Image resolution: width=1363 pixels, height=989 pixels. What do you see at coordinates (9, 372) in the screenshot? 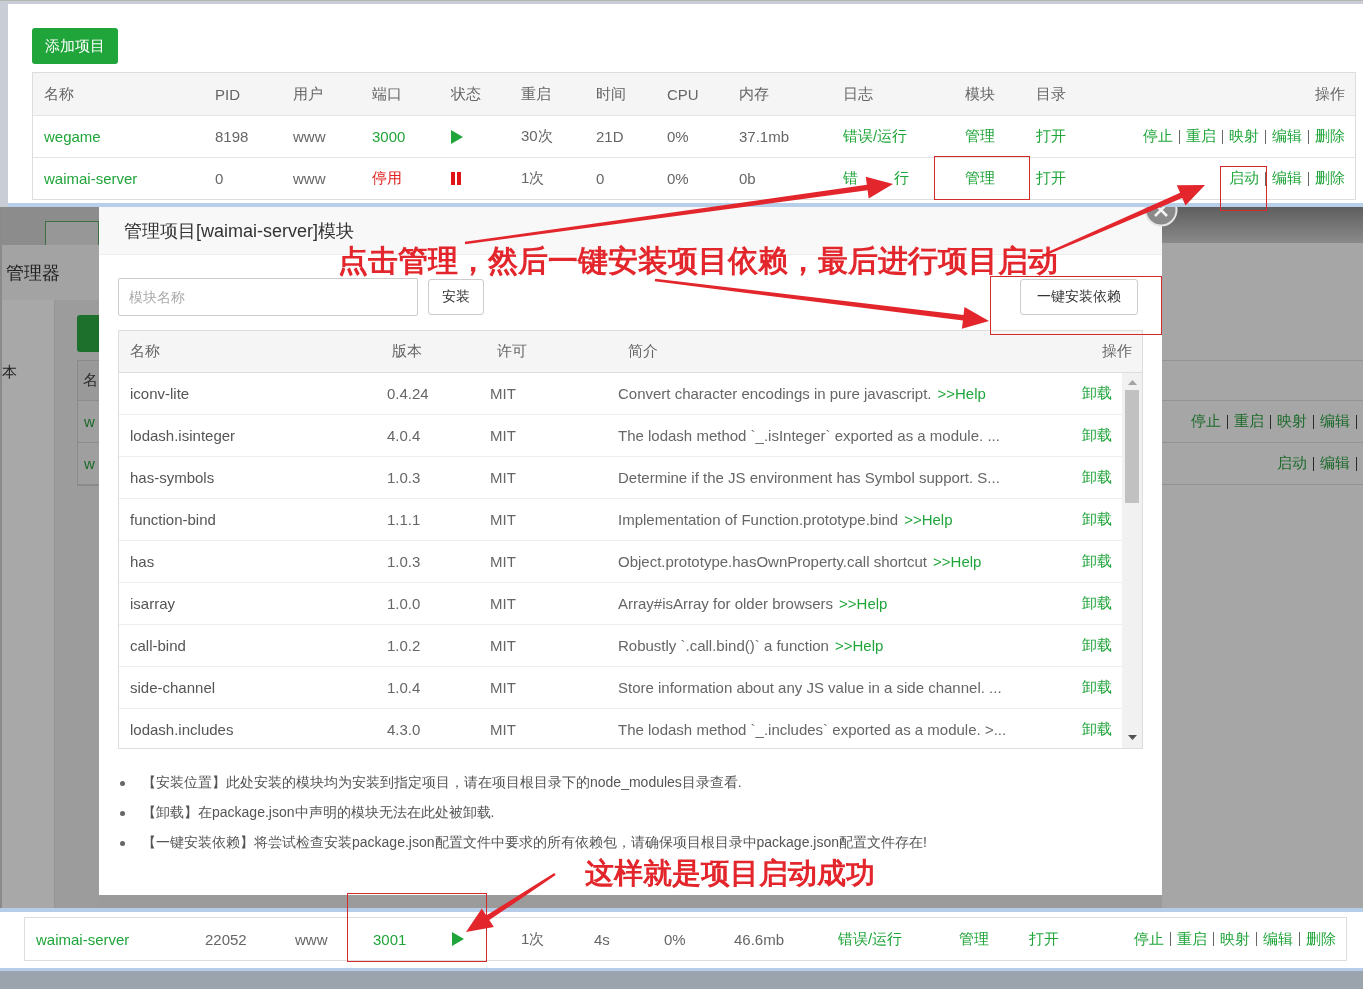
I see `sidebar-item: 本` at bounding box center [9, 372].